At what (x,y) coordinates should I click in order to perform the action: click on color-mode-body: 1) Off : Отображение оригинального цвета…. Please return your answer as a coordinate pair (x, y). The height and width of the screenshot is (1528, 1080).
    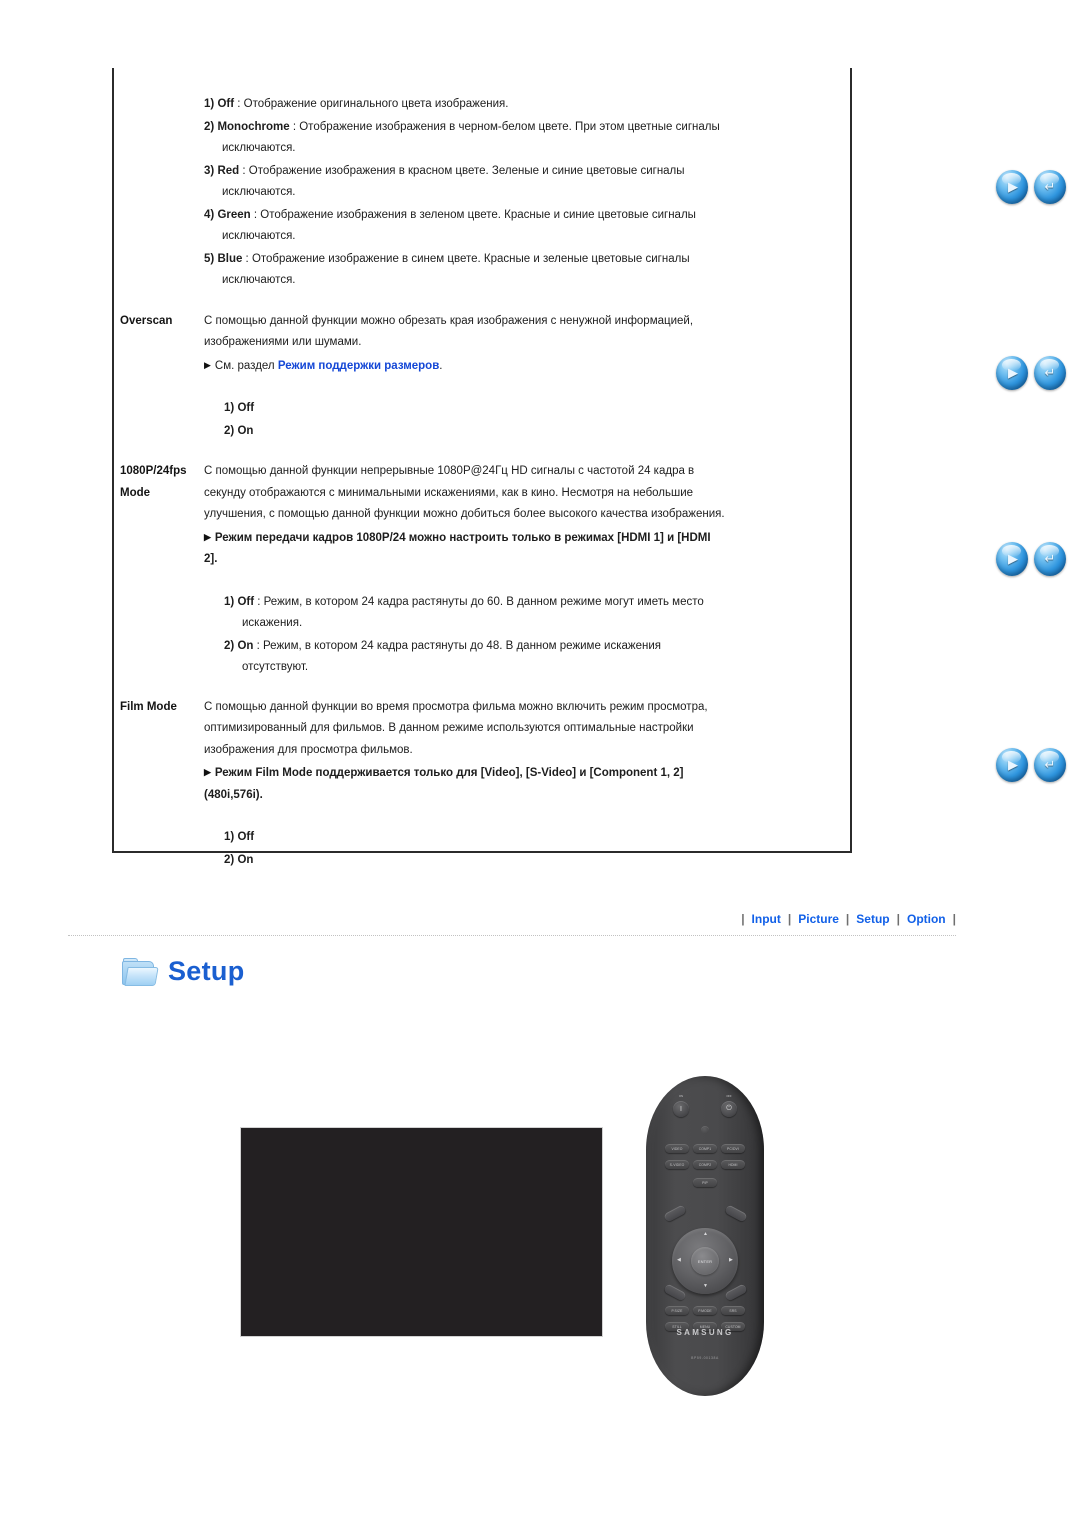
    Looking at the image, I should click on (530, 193).